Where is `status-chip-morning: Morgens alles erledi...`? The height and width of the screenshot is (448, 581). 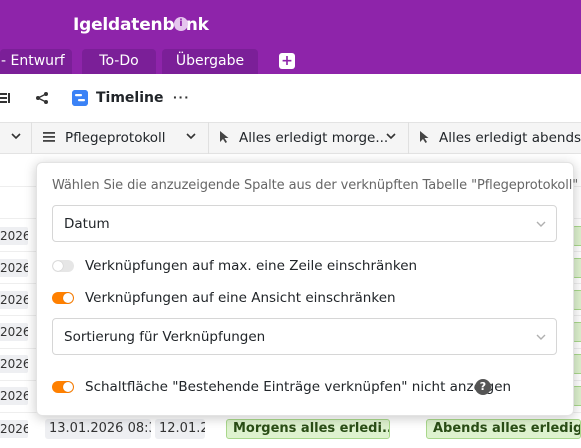 status-chip-morning: Morgens alles erledi... is located at coordinates (308, 429).